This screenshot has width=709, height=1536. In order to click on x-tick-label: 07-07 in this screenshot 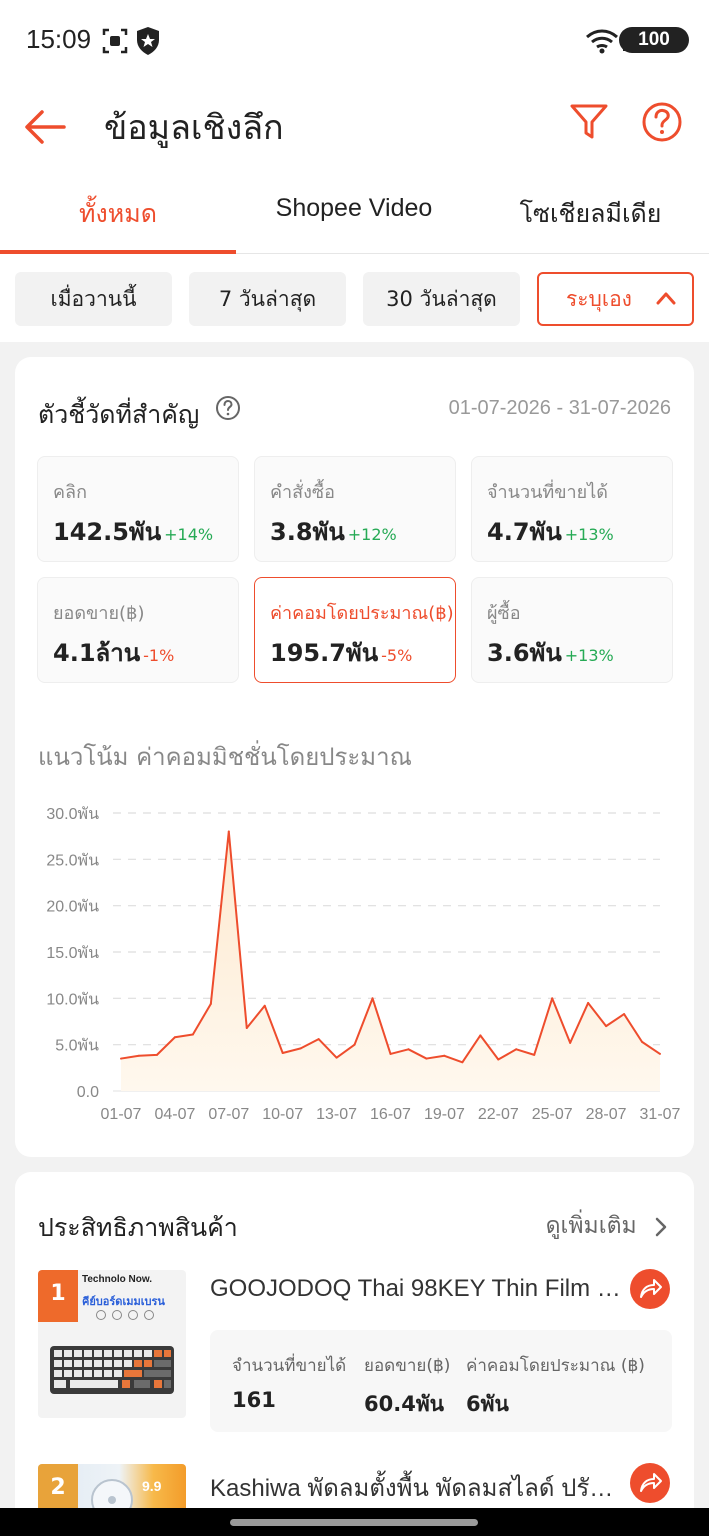, I will do `click(228, 1114)`.